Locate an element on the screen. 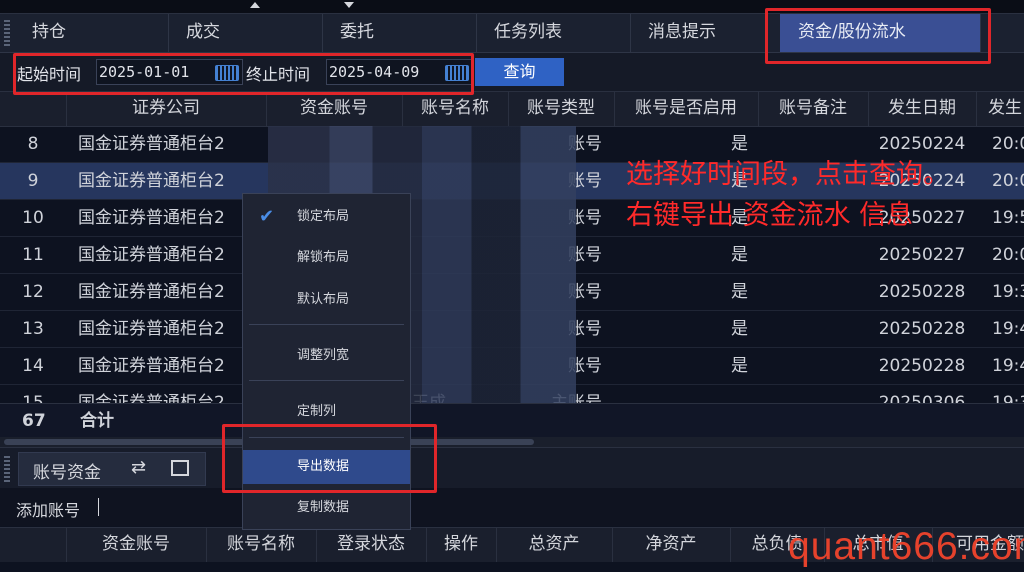 The height and width of the screenshot is (572, 1024). row-index: 9 is located at coordinates (33, 181).